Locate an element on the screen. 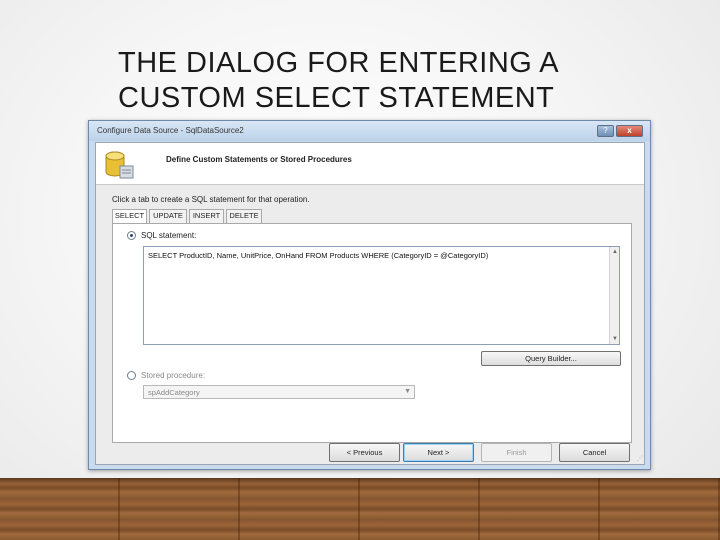  stored-procedure-select: spAddCategory ▼ is located at coordinates (279, 392).